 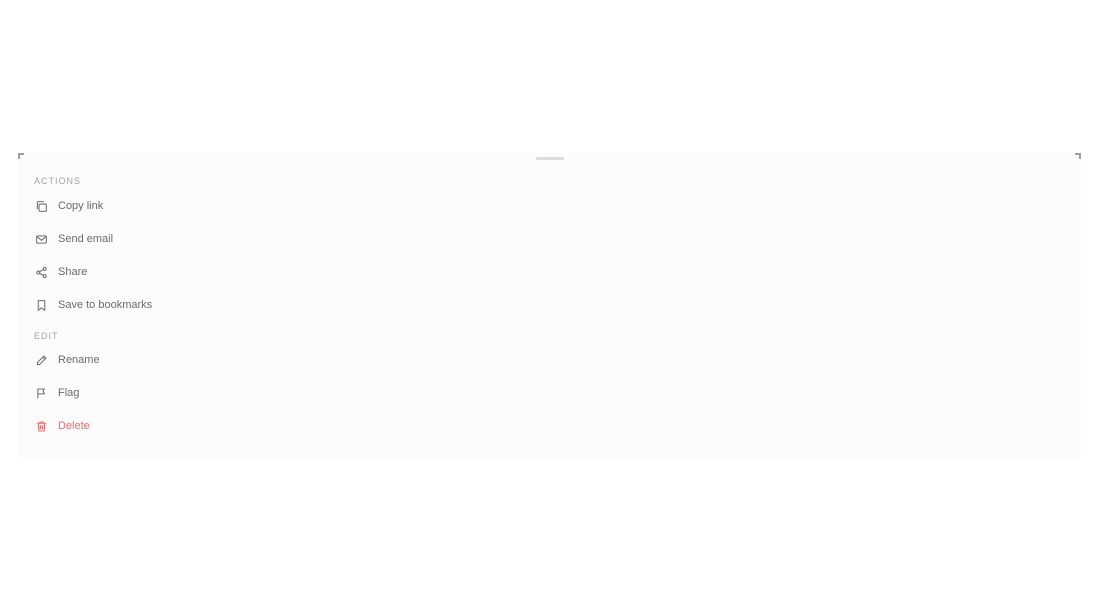 I want to click on pencil-icon, so click(x=41, y=360).